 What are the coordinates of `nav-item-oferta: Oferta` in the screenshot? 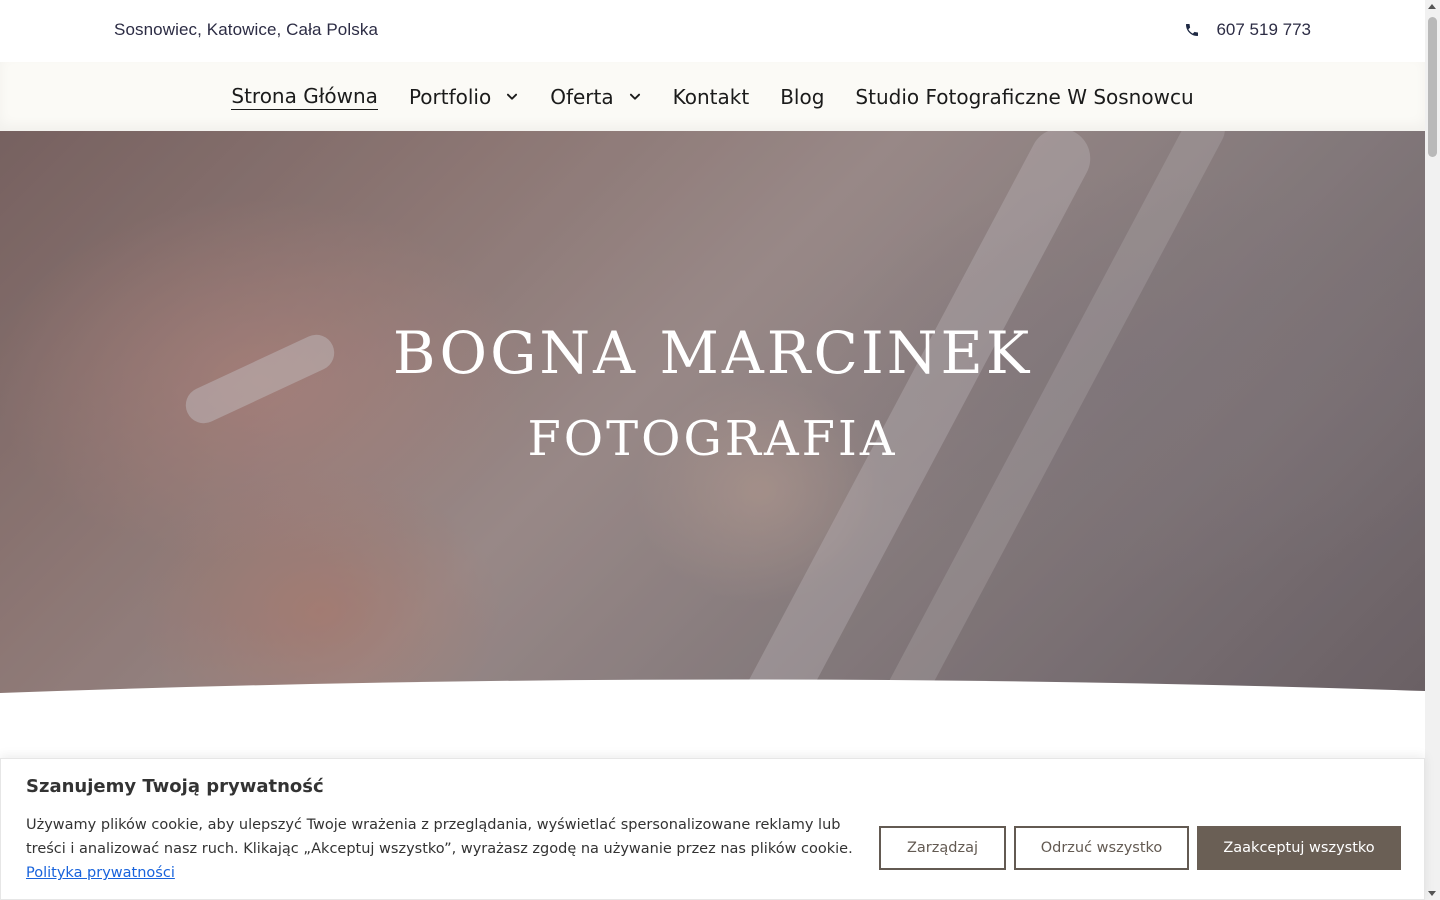 It's located at (595, 97).